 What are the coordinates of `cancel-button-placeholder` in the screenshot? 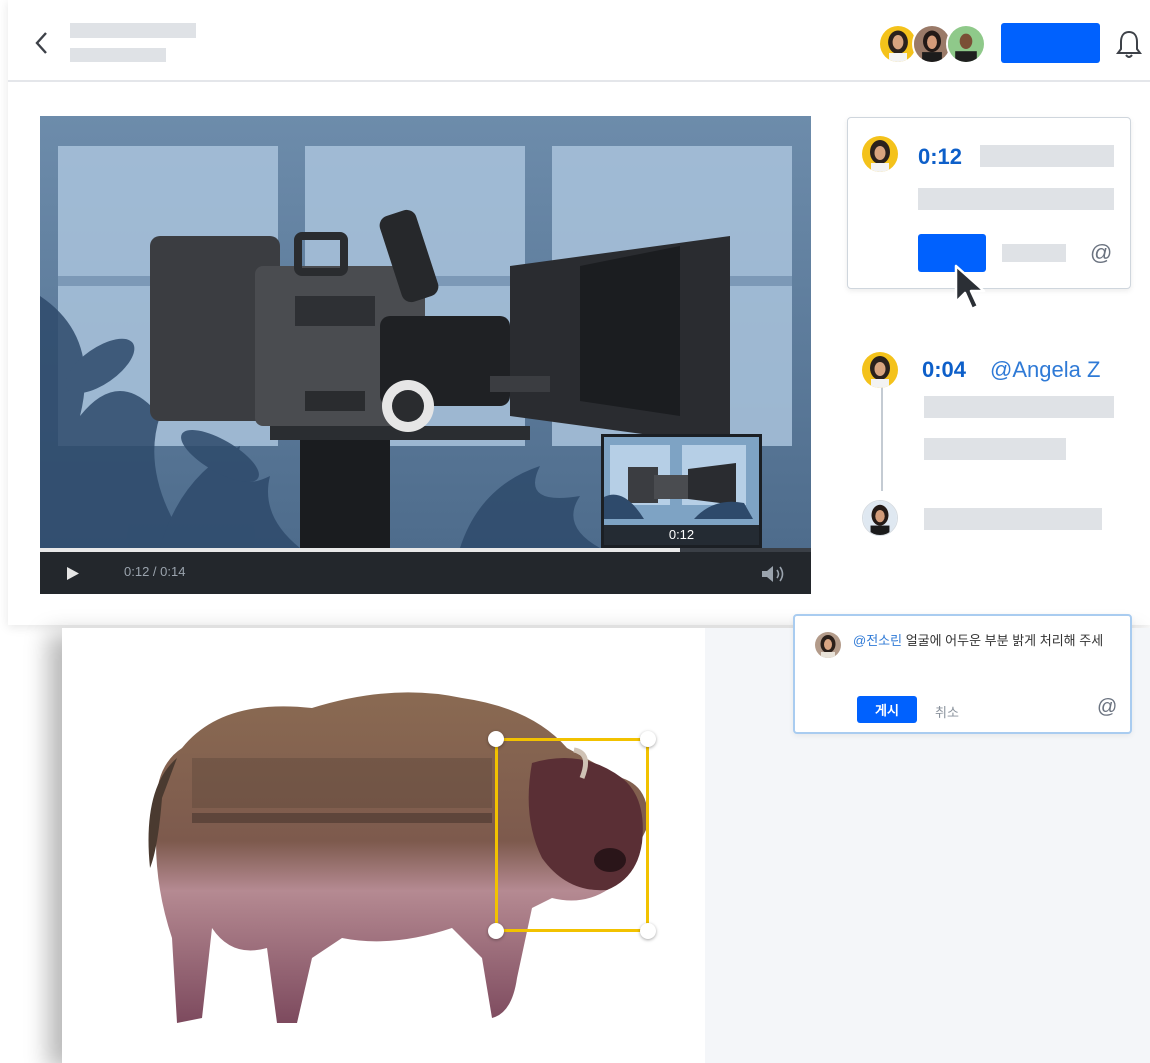 It's located at (1034, 253).